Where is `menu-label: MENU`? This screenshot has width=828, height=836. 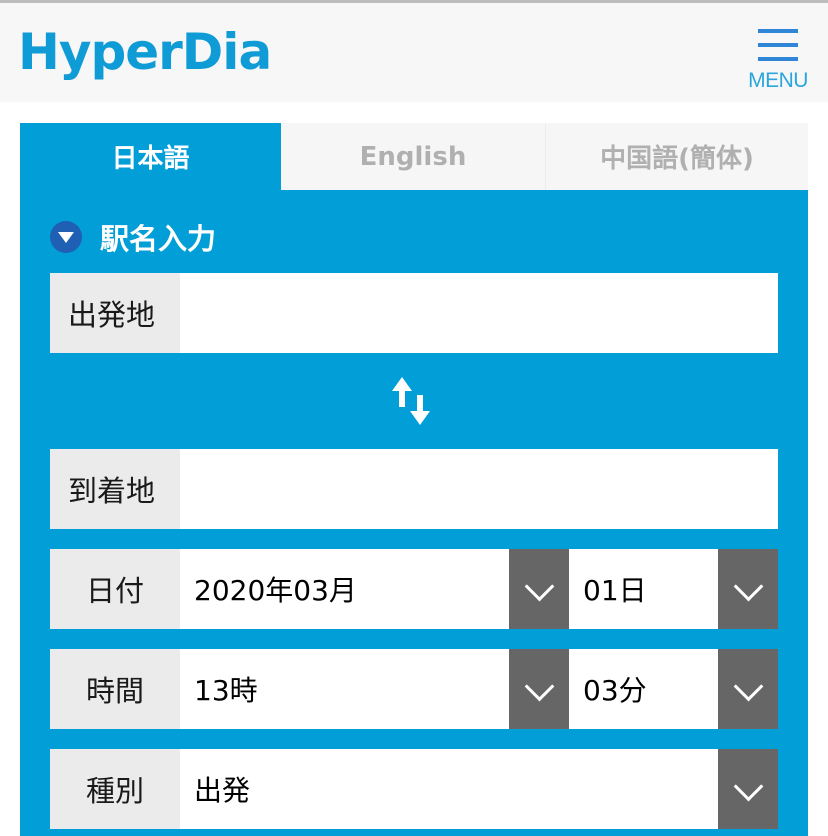 menu-label: MENU is located at coordinates (778, 80).